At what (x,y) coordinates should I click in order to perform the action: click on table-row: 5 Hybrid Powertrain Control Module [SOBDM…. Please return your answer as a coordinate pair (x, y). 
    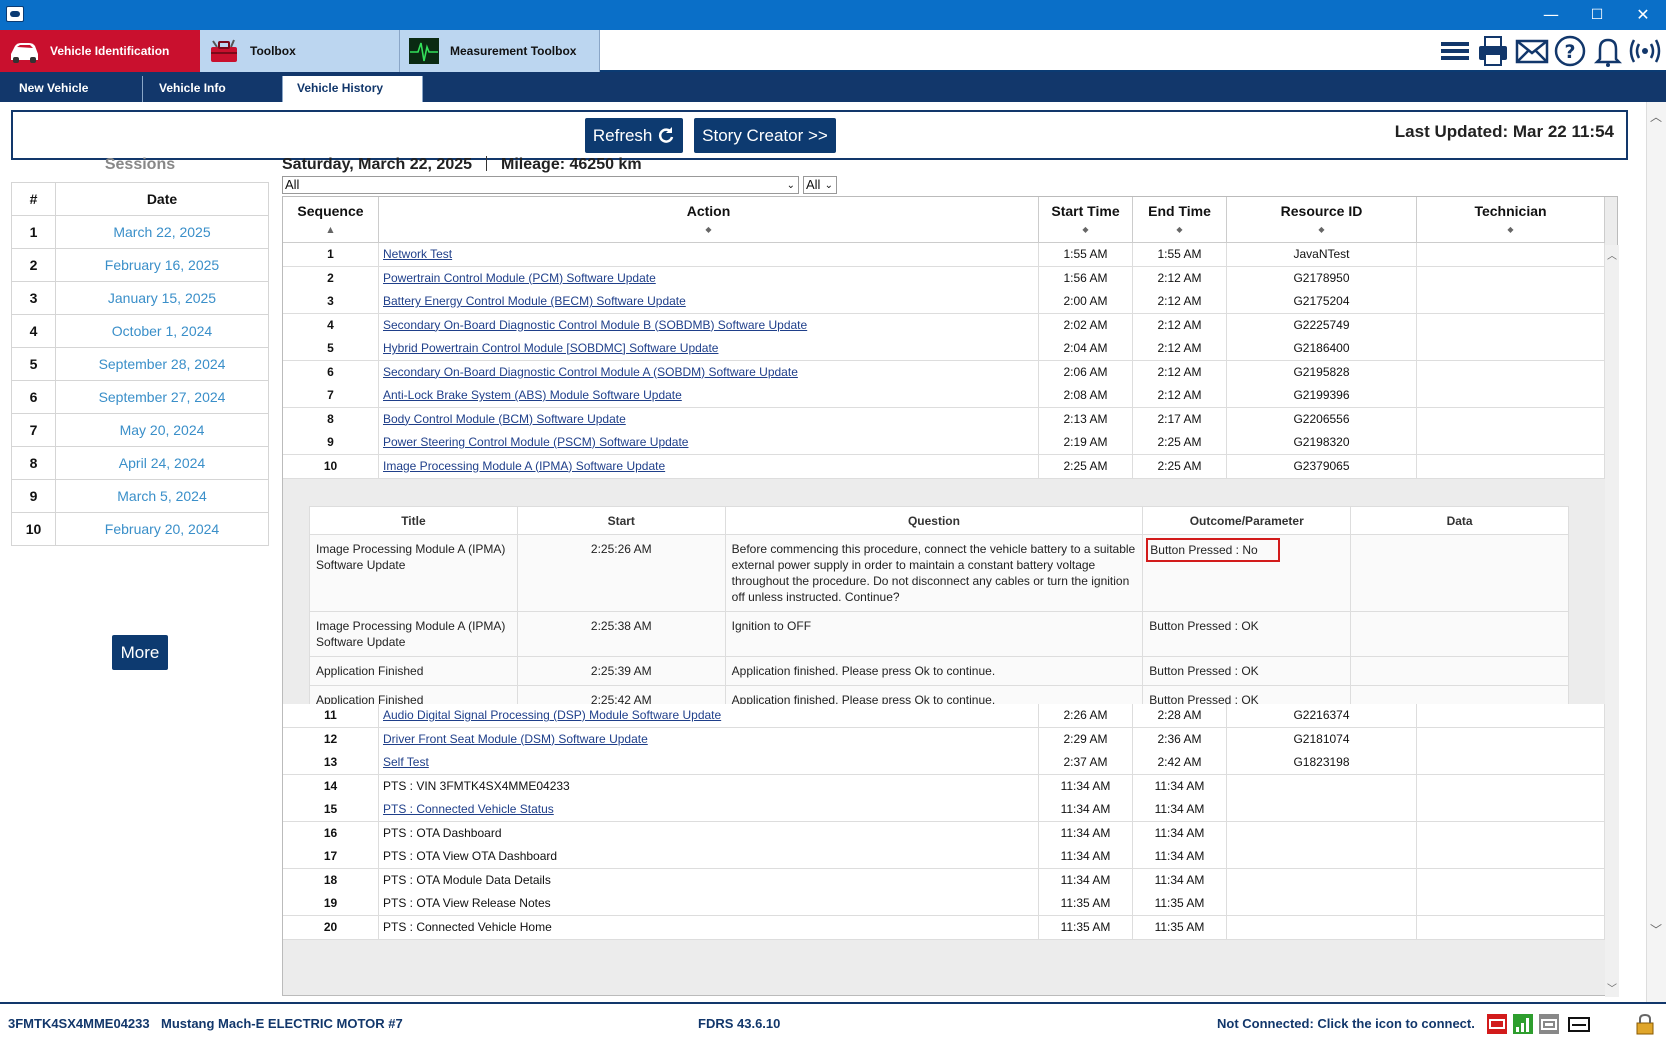
    Looking at the image, I should click on (944, 349).